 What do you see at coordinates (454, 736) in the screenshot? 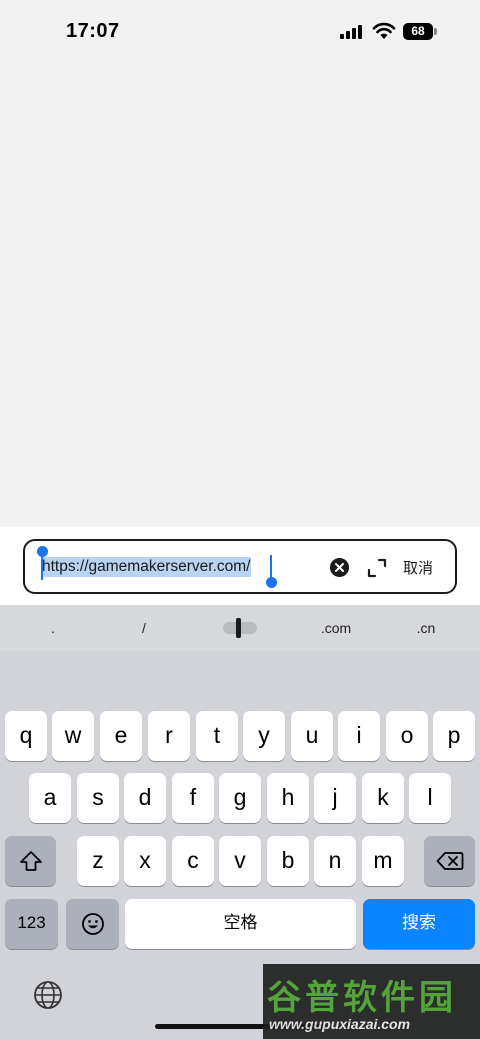
I see `key-p: p` at bounding box center [454, 736].